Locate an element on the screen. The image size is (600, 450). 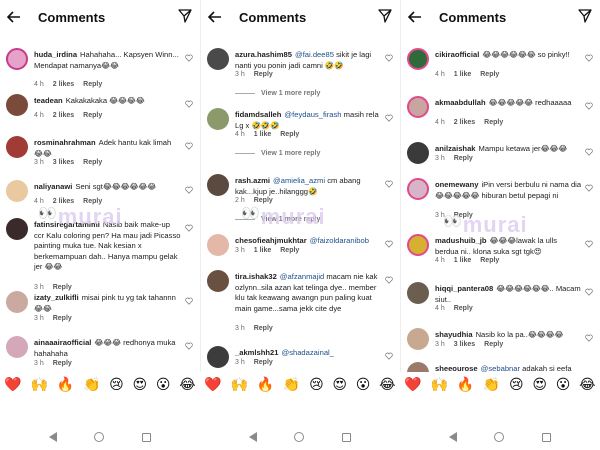
comment-username: naliyanawi is located at coordinates (53, 186).